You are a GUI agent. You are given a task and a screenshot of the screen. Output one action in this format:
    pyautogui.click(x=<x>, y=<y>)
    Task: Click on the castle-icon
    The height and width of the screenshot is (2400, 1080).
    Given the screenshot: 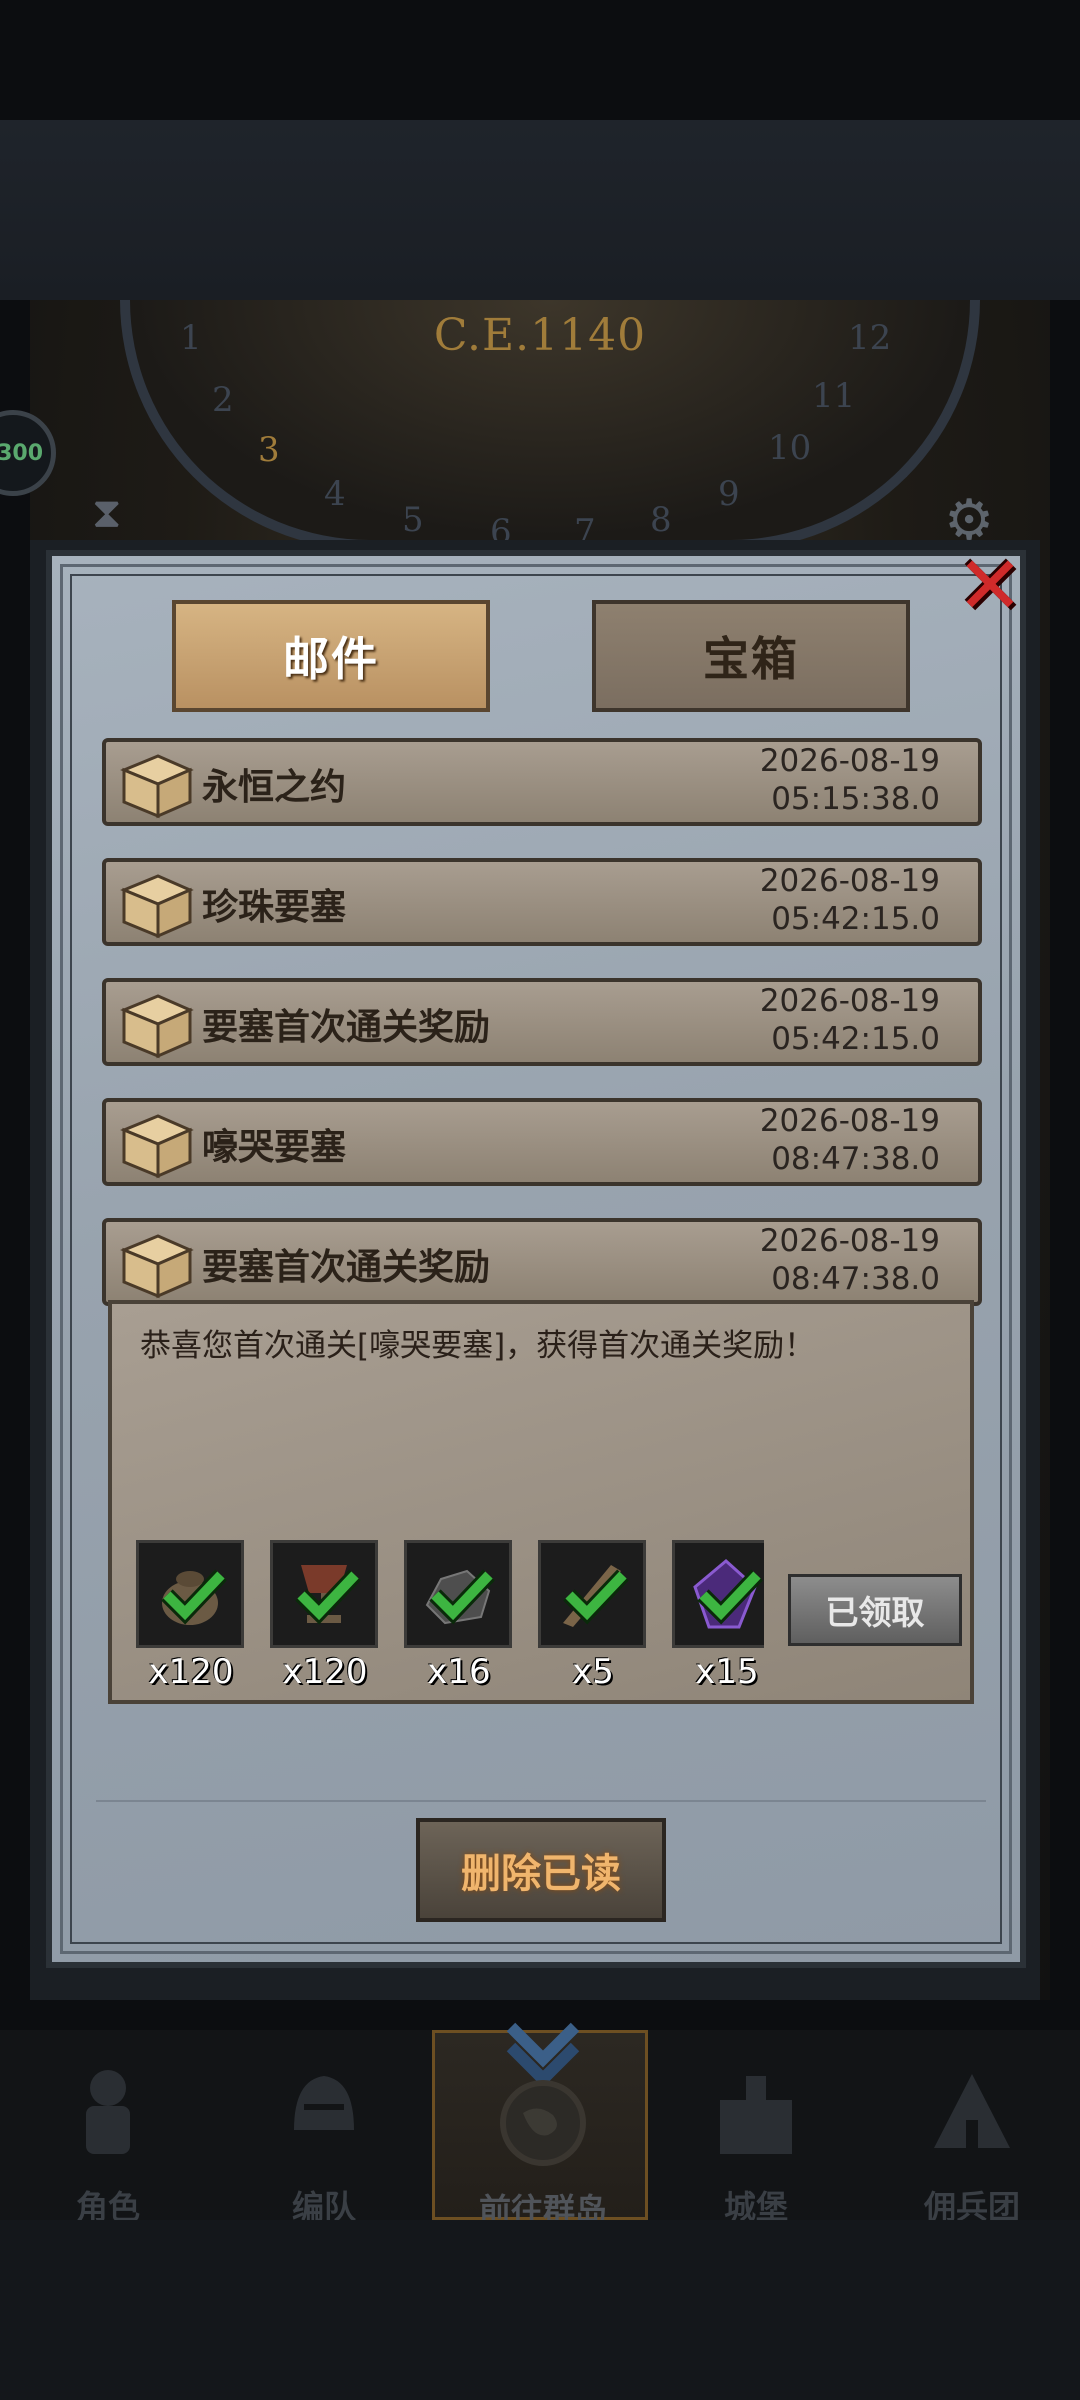 What is the action you would take?
    pyautogui.click(x=756, y=2115)
    